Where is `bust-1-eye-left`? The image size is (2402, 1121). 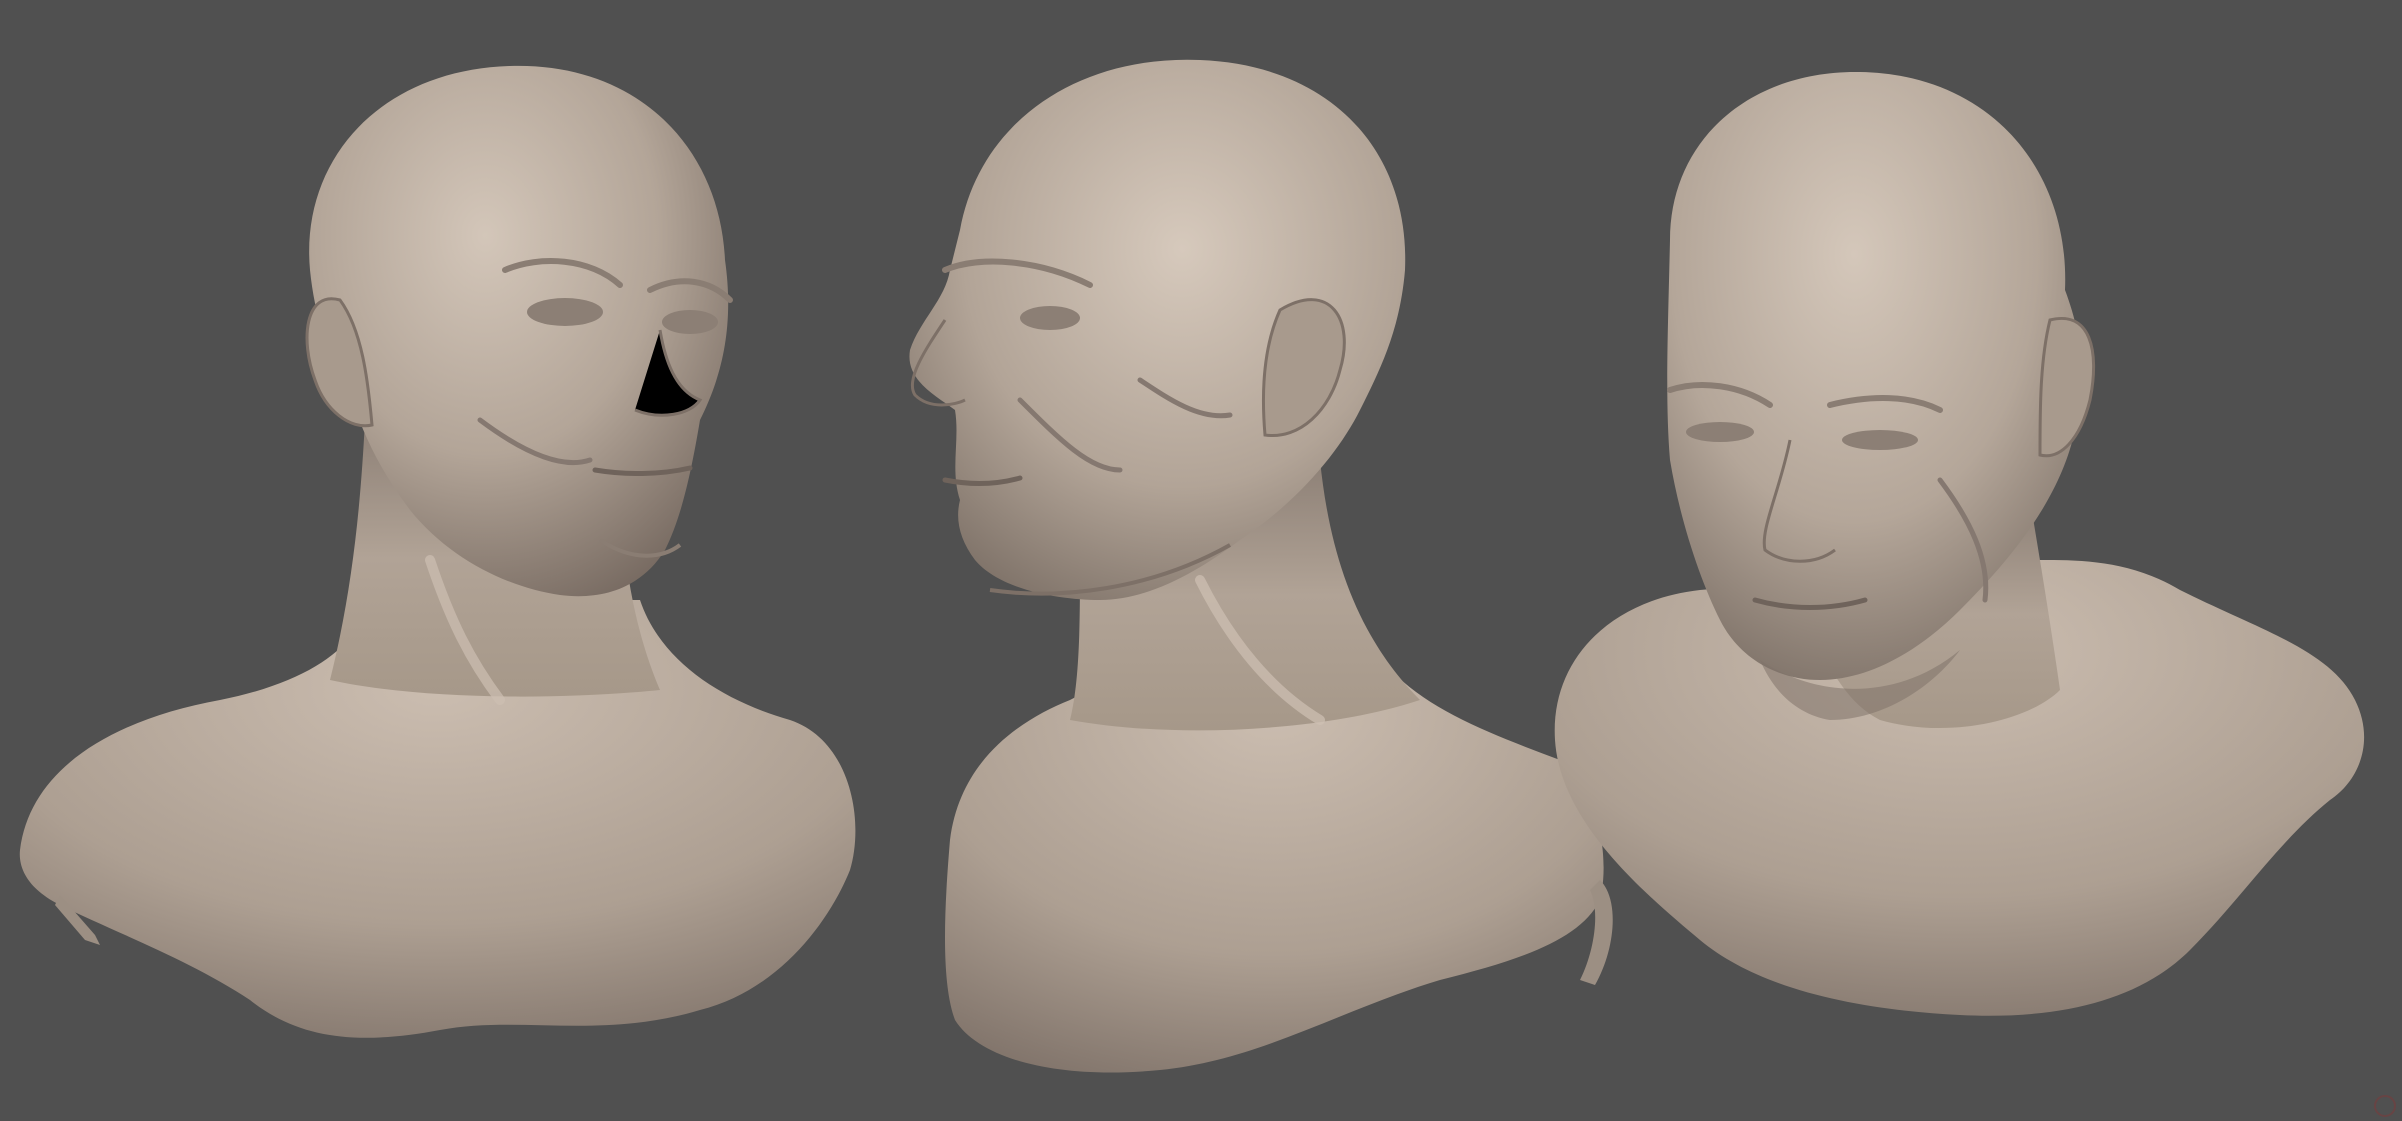 bust-1-eye-left is located at coordinates (565, 312).